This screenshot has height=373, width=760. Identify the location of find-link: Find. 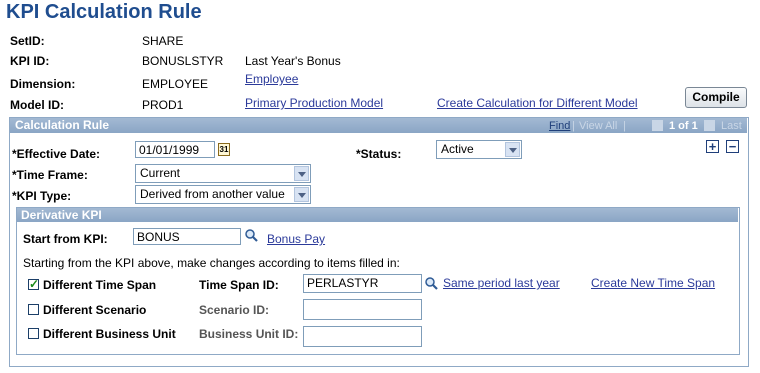
(559, 126).